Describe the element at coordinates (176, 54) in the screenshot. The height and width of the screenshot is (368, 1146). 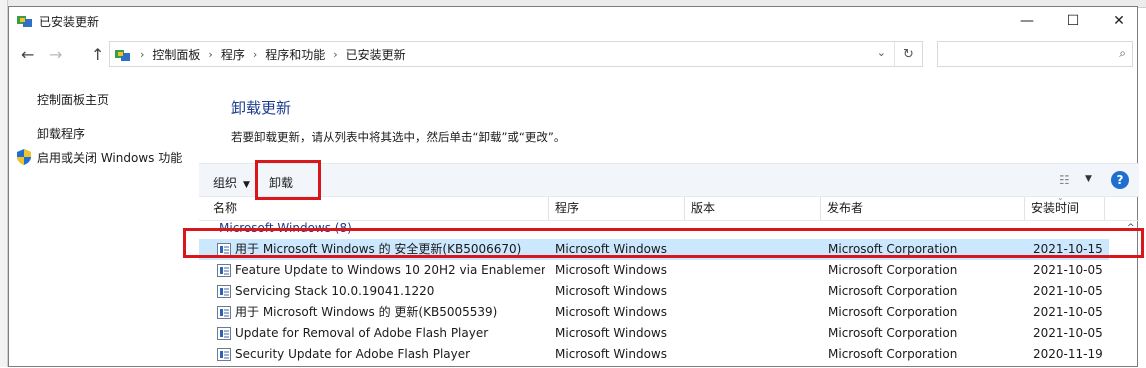
I see `breadcrumb-control-panel: 控制面板` at that location.